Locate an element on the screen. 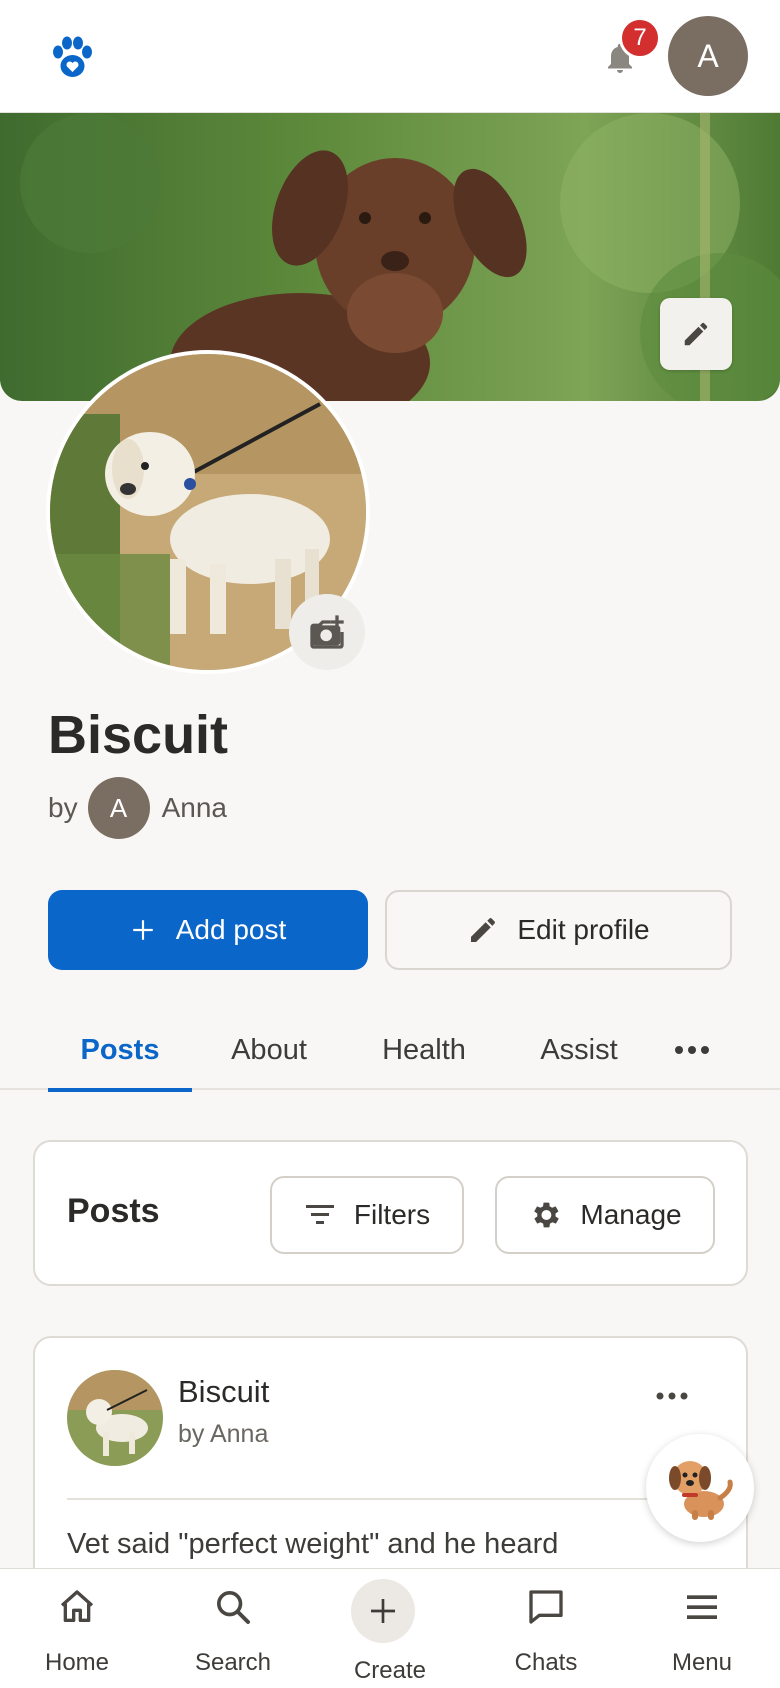  chat-icon is located at coordinates (546, 1607).